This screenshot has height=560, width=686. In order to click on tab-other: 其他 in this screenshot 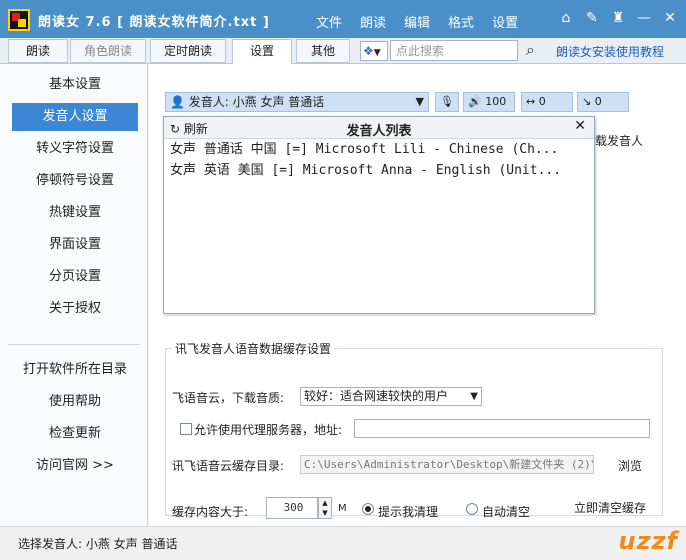, I will do `click(323, 51)`.